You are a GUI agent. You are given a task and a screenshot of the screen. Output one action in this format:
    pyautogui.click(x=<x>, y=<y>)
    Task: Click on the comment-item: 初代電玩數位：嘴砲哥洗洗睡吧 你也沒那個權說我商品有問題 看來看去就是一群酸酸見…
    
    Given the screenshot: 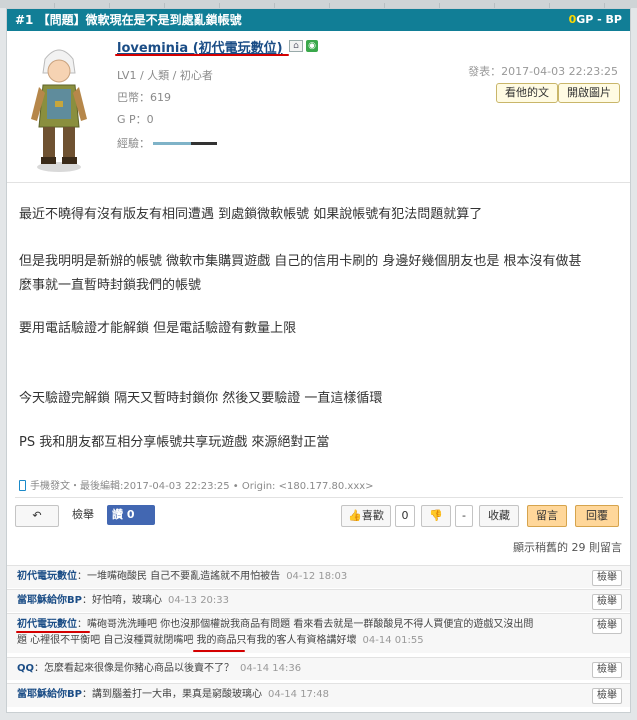 What is the action you would take?
    pyautogui.click(x=318, y=633)
    